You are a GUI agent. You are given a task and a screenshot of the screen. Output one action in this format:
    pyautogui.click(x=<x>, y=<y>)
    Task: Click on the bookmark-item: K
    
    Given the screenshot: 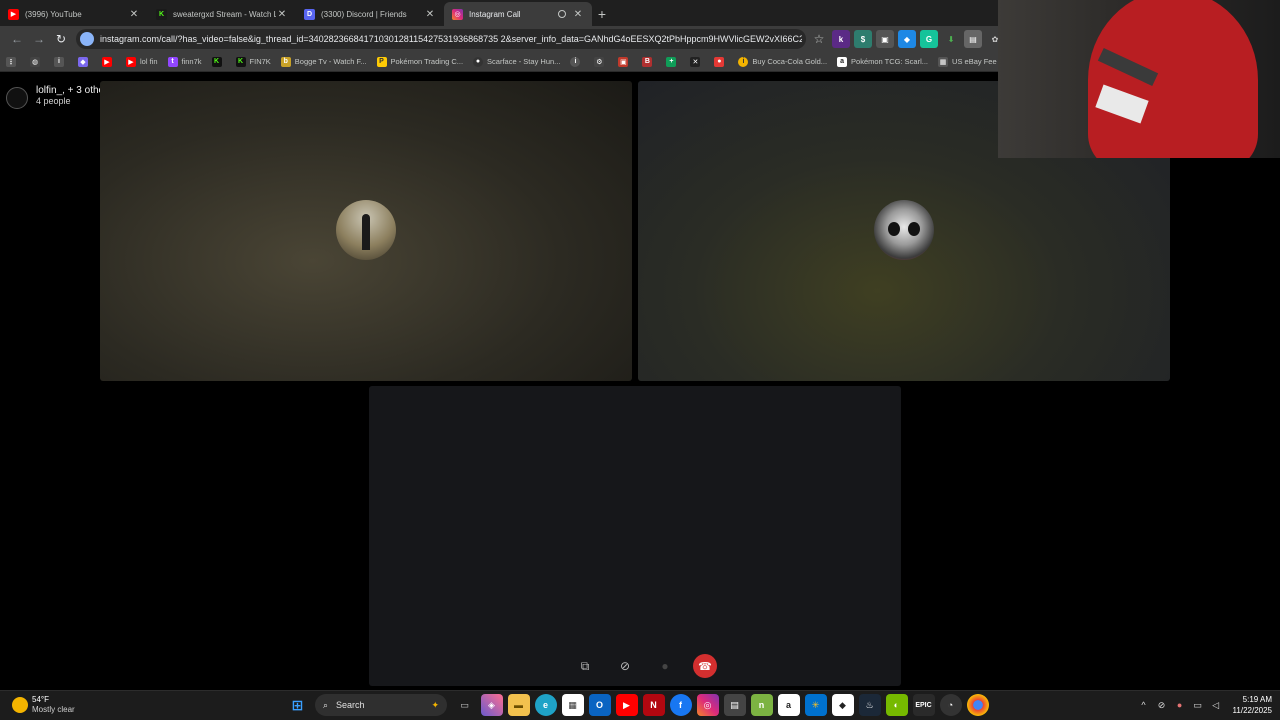 What is the action you would take?
    pyautogui.click(x=218, y=61)
    